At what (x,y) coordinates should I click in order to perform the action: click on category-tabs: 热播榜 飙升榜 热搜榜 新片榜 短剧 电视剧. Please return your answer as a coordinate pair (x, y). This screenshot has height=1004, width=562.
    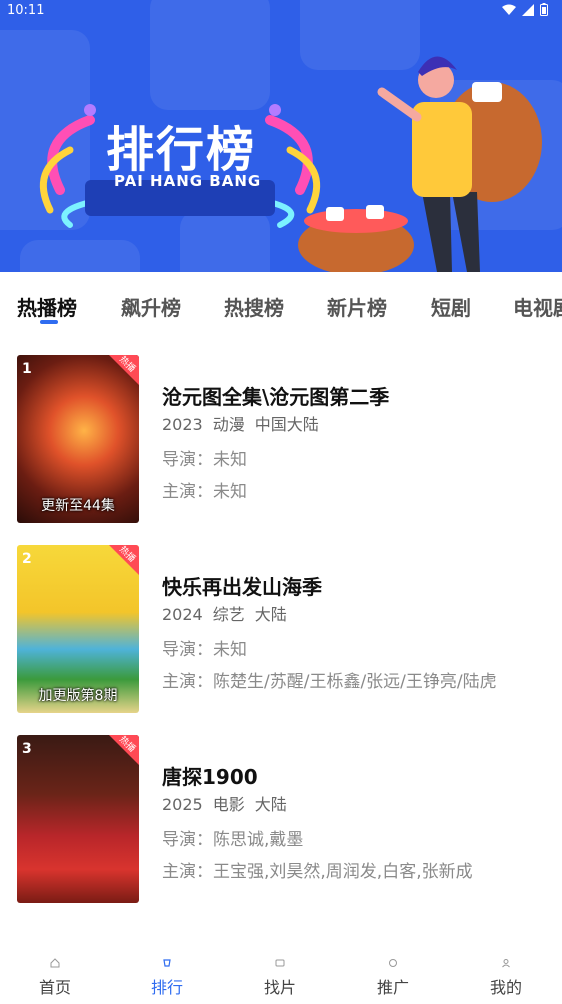
    Looking at the image, I should click on (281, 303).